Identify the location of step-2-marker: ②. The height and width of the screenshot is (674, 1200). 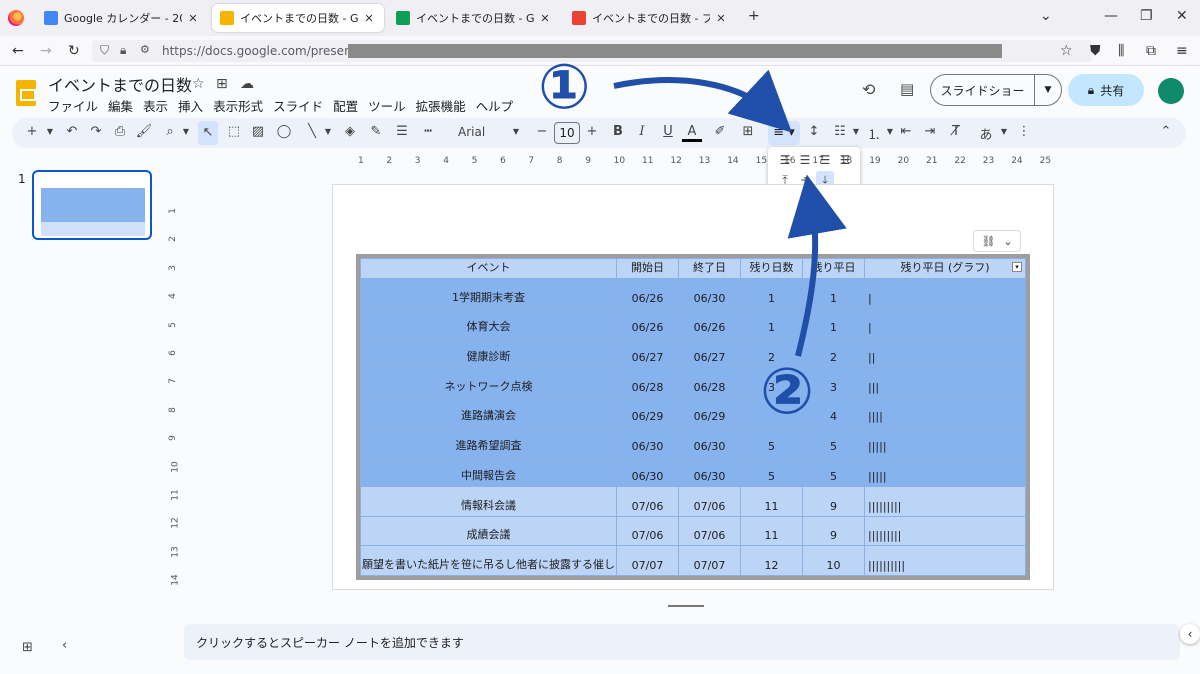
(787, 392).